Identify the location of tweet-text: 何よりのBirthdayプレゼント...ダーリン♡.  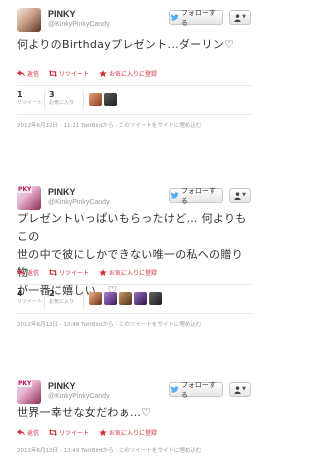
(126, 44).